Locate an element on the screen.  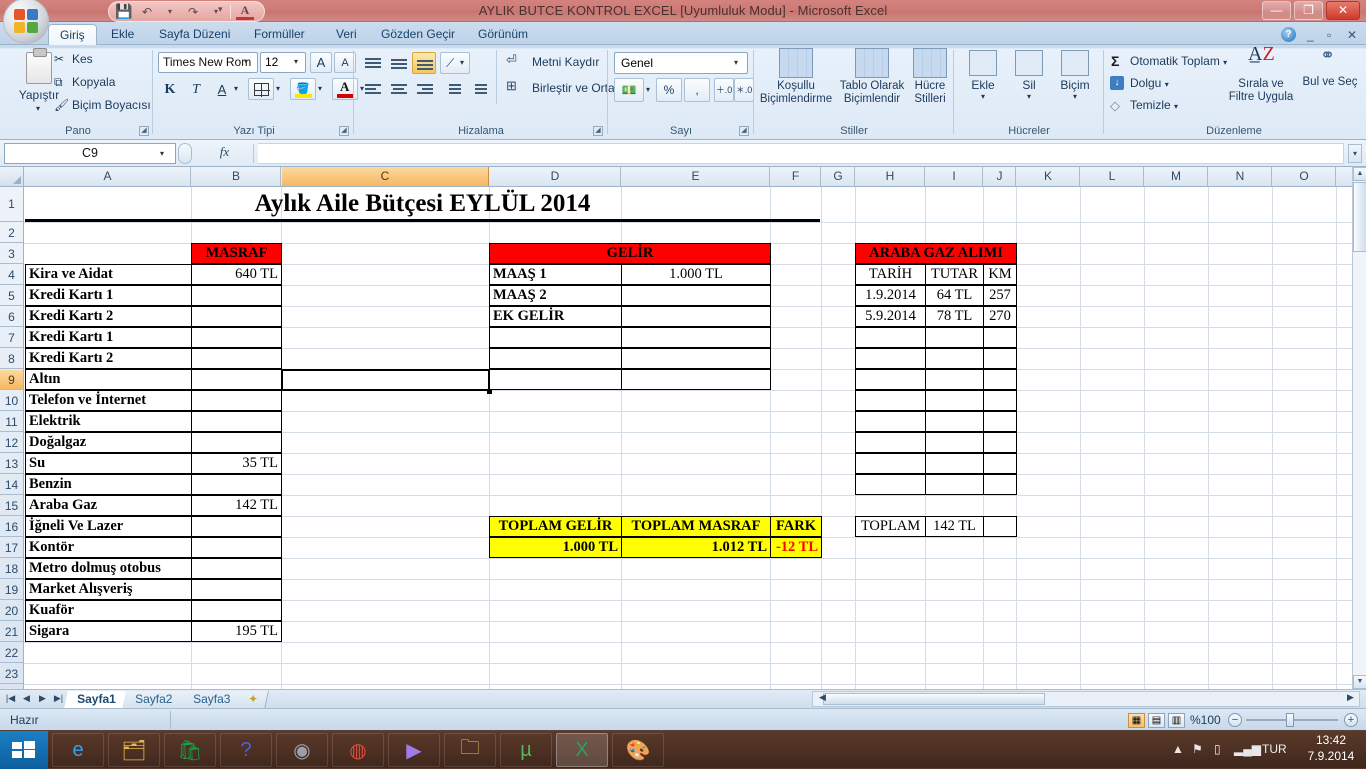
fill-dropdown-icon: ▾ is located at coordinates (1167, 84).